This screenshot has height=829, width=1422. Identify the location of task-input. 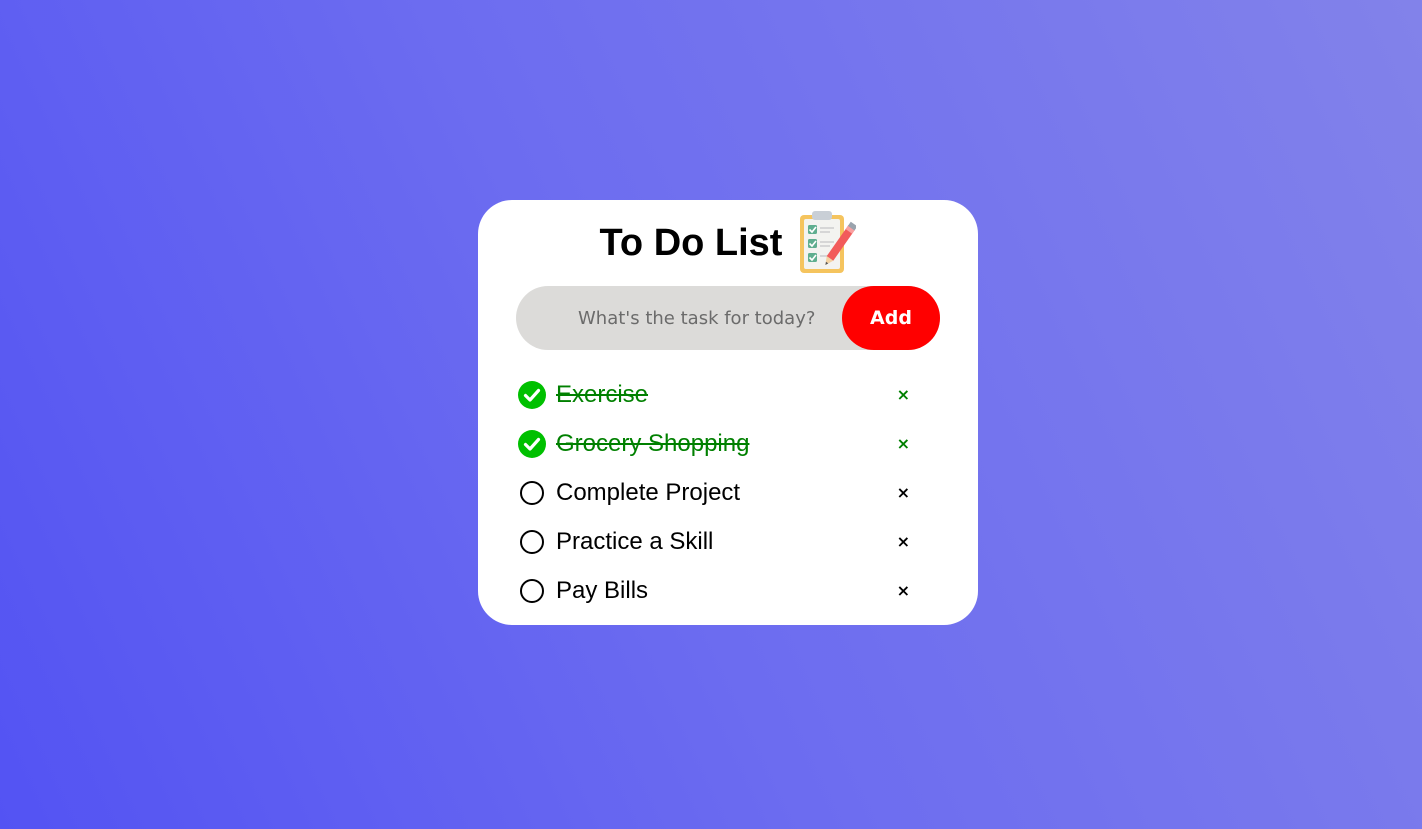
(686, 318).